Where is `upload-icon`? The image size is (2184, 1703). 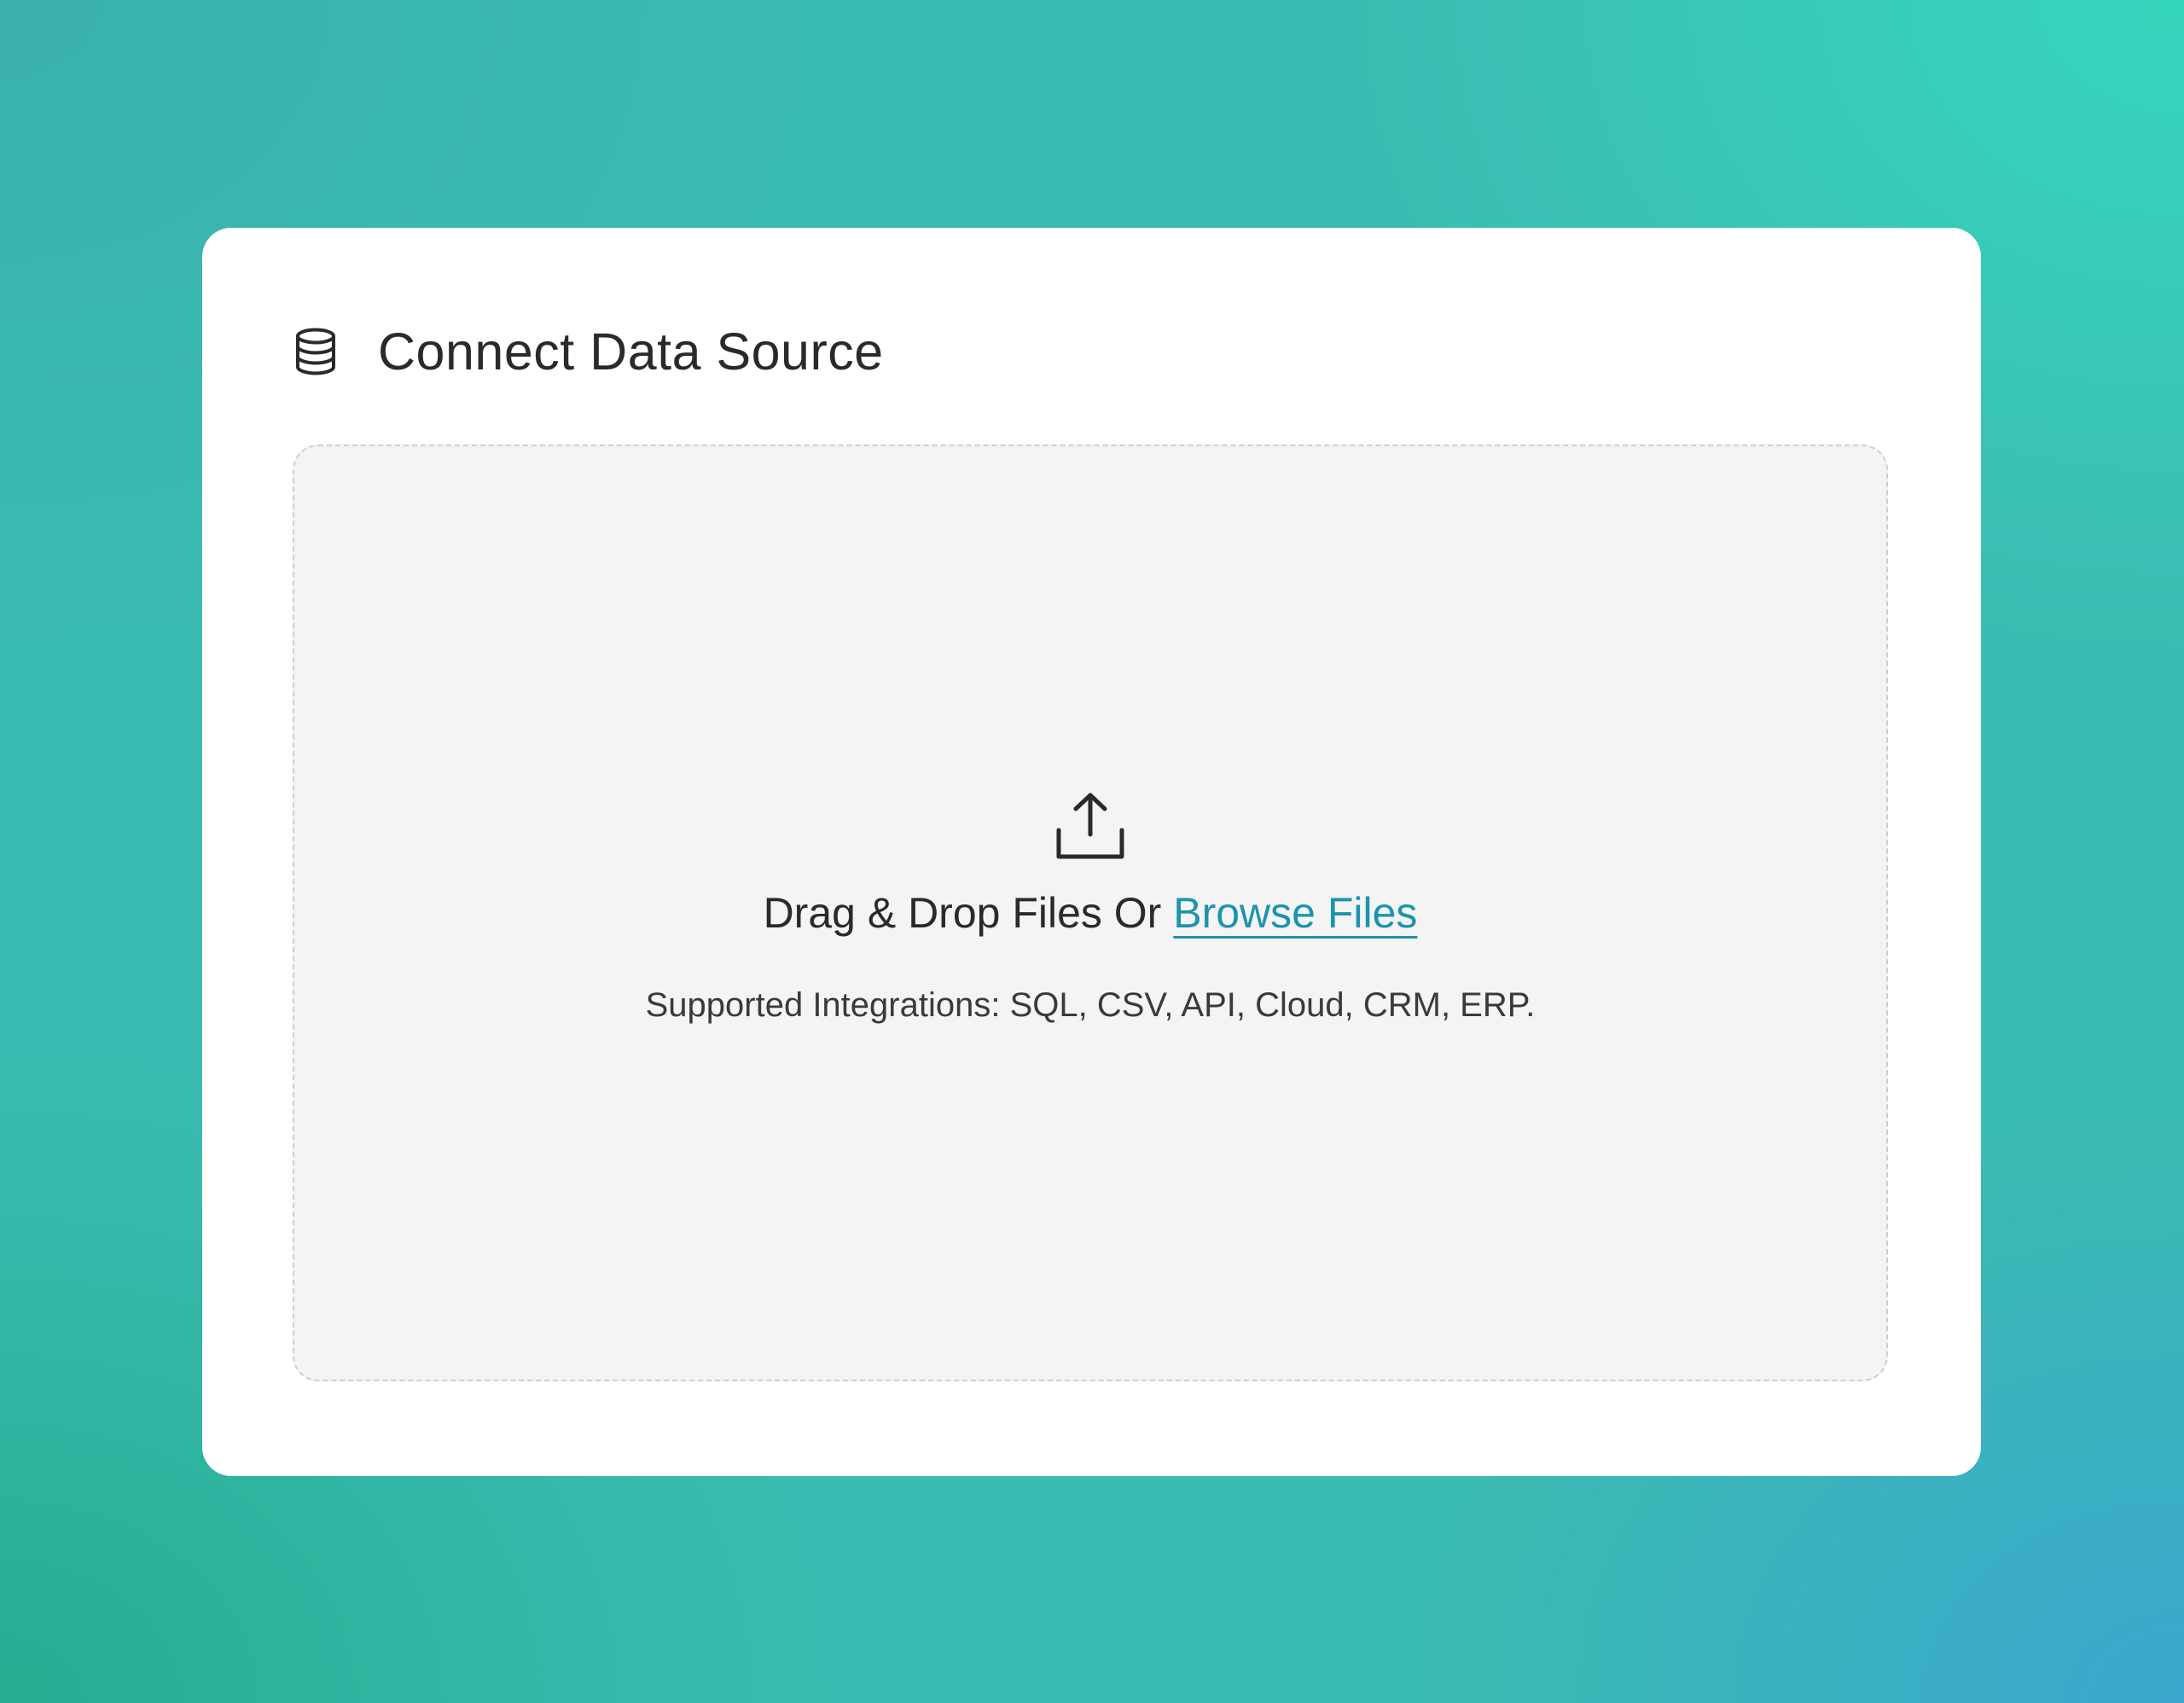
upload-icon is located at coordinates (1091, 826).